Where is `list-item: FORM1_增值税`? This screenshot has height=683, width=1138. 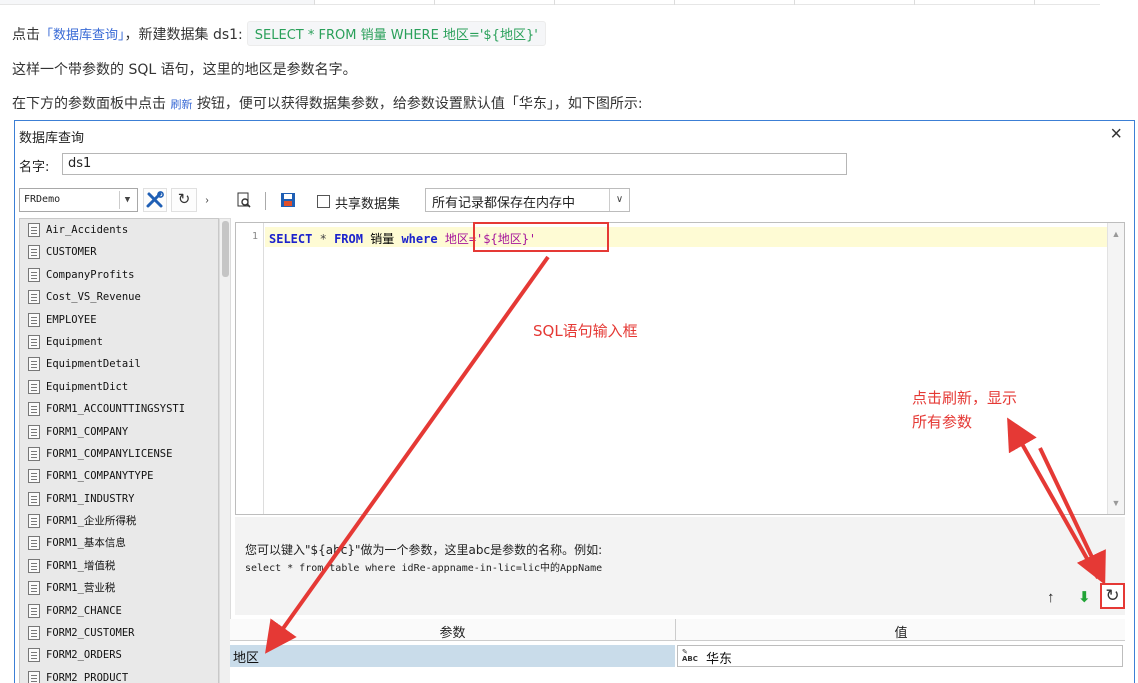
list-item: FORM1_增值税 is located at coordinates (119, 566).